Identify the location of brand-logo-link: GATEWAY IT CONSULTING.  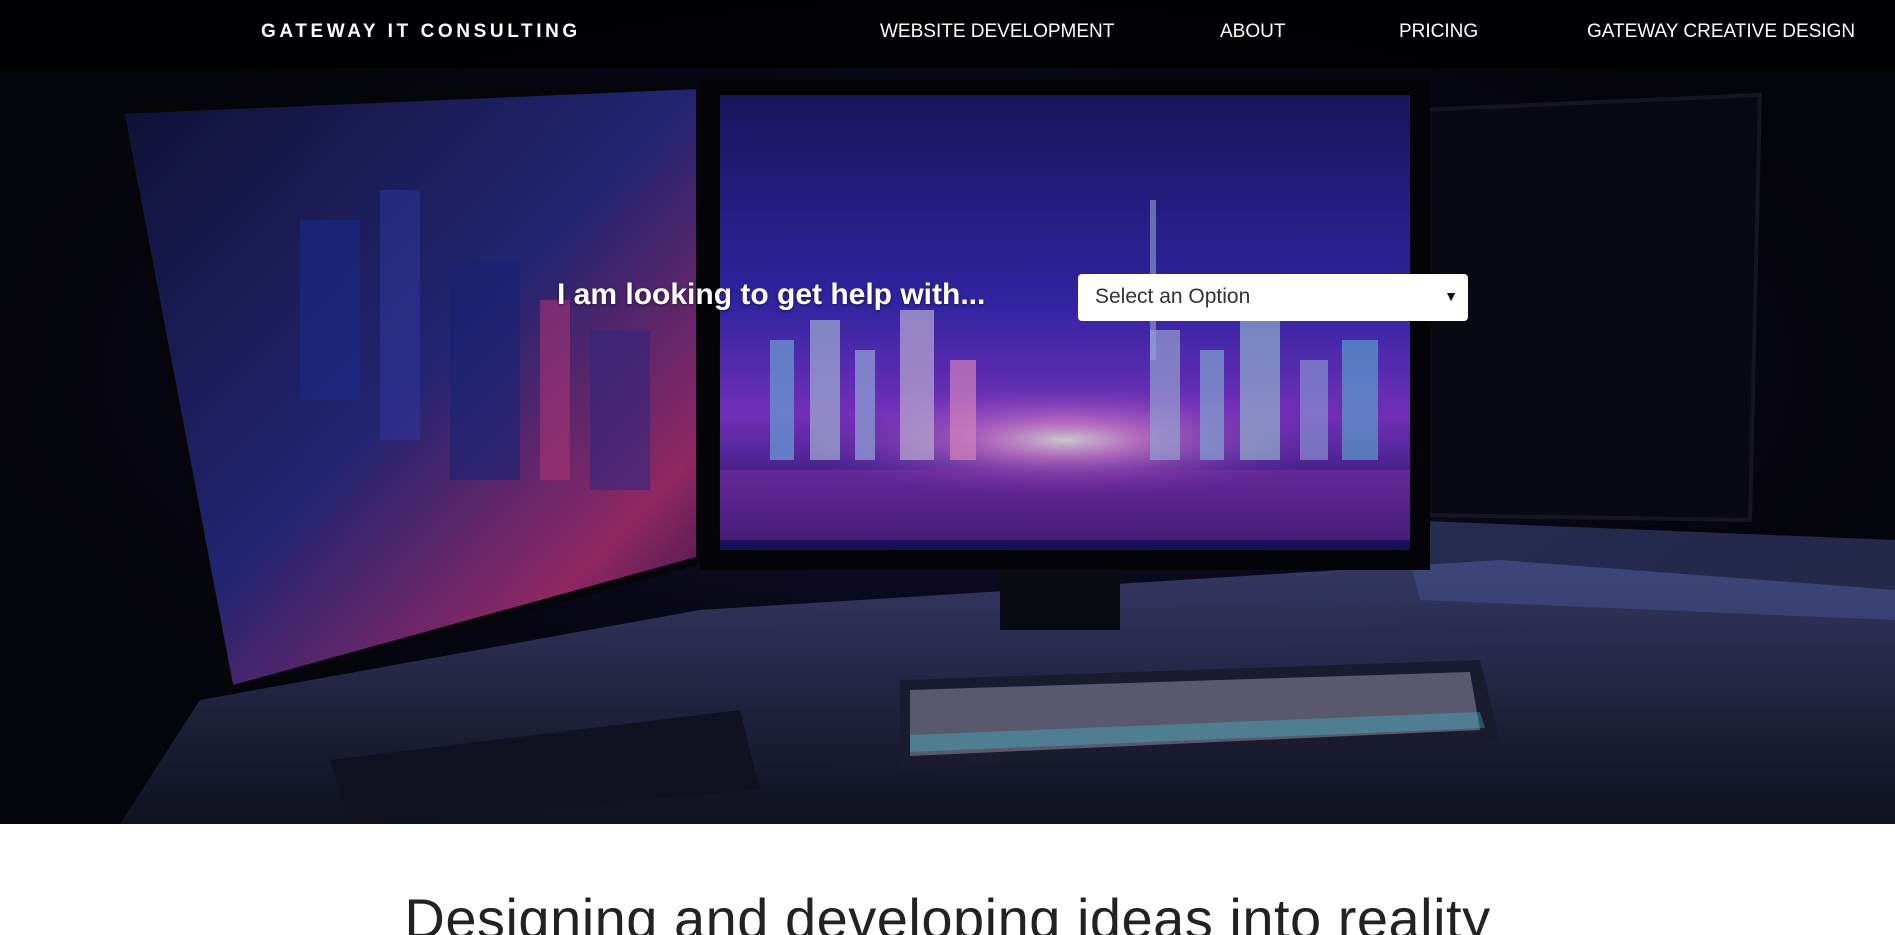
(421, 32).